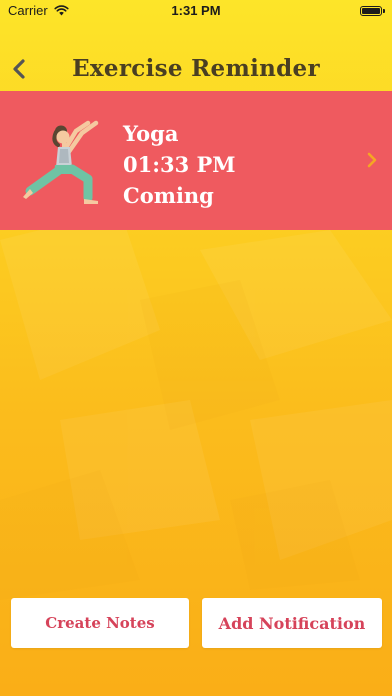  I want to click on status-bar: Carrier 1:31 PM, so click(196, 12).